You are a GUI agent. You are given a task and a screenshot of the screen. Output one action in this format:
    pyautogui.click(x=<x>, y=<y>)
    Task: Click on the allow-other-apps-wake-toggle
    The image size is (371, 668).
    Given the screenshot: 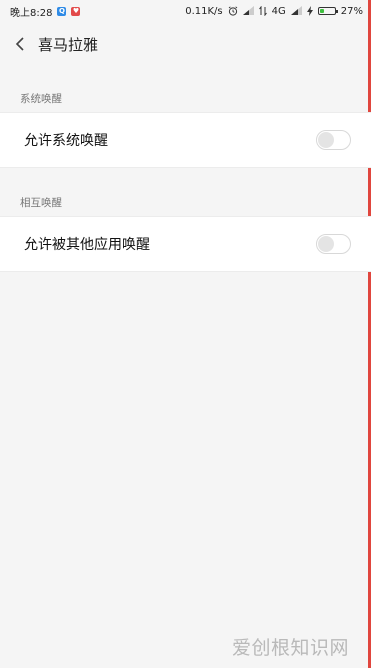 What is the action you would take?
    pyautogui.click(x=333, y=244)
    